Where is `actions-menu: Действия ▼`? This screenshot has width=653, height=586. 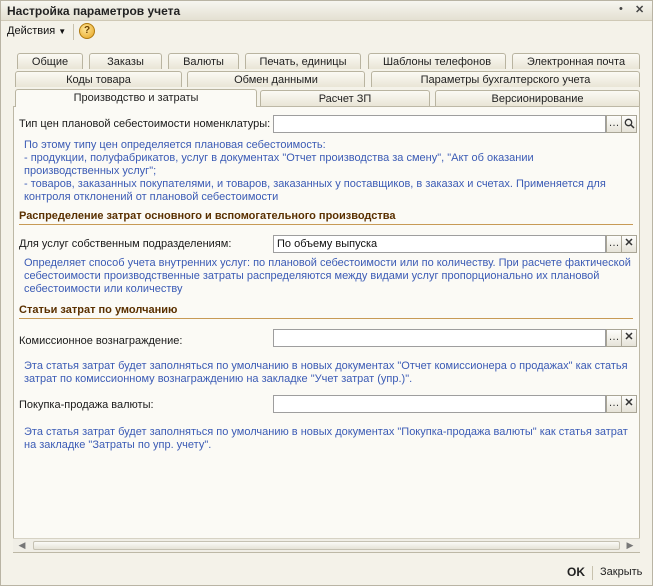 actions-menu: Действия ▼ is located at coordinates (36, 31).